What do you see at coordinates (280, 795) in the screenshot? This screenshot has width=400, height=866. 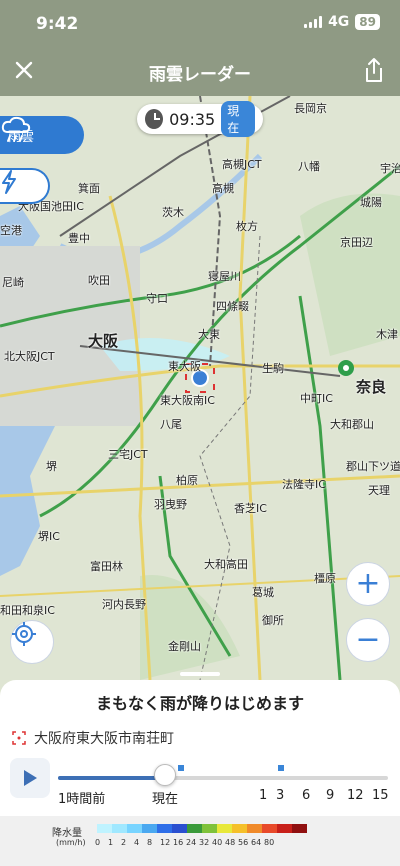 I see `slider-label: 3` at bounding box center [280, 795].